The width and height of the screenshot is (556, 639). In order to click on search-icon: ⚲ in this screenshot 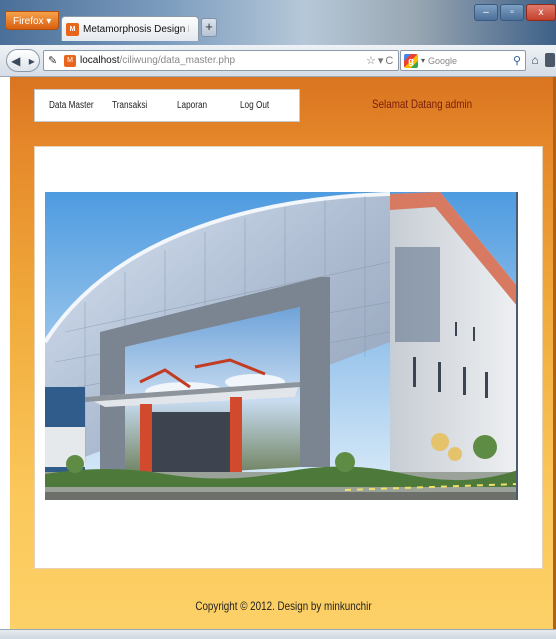, I will do `click(517, 60)`.